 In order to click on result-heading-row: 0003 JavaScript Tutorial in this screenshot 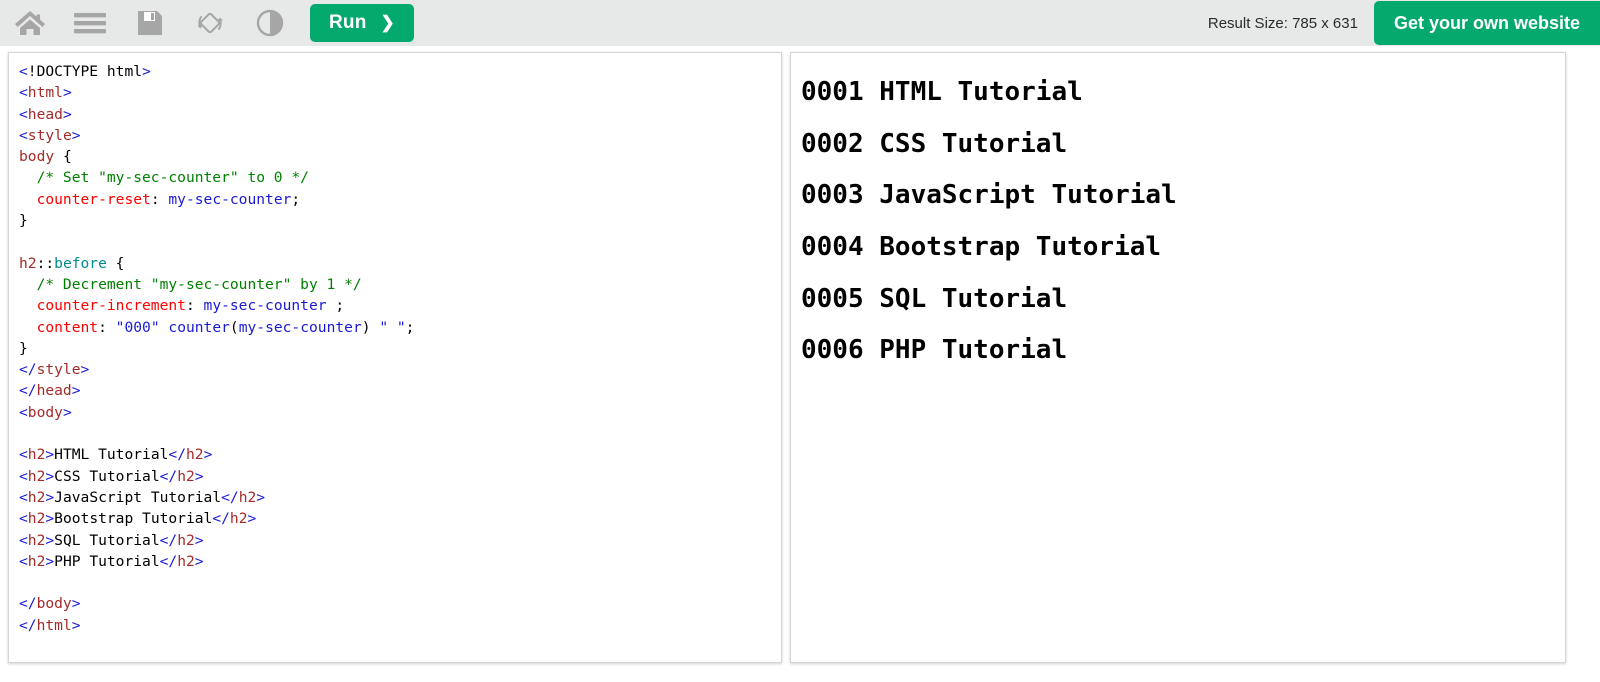, I will do `click(1178, 195)`.